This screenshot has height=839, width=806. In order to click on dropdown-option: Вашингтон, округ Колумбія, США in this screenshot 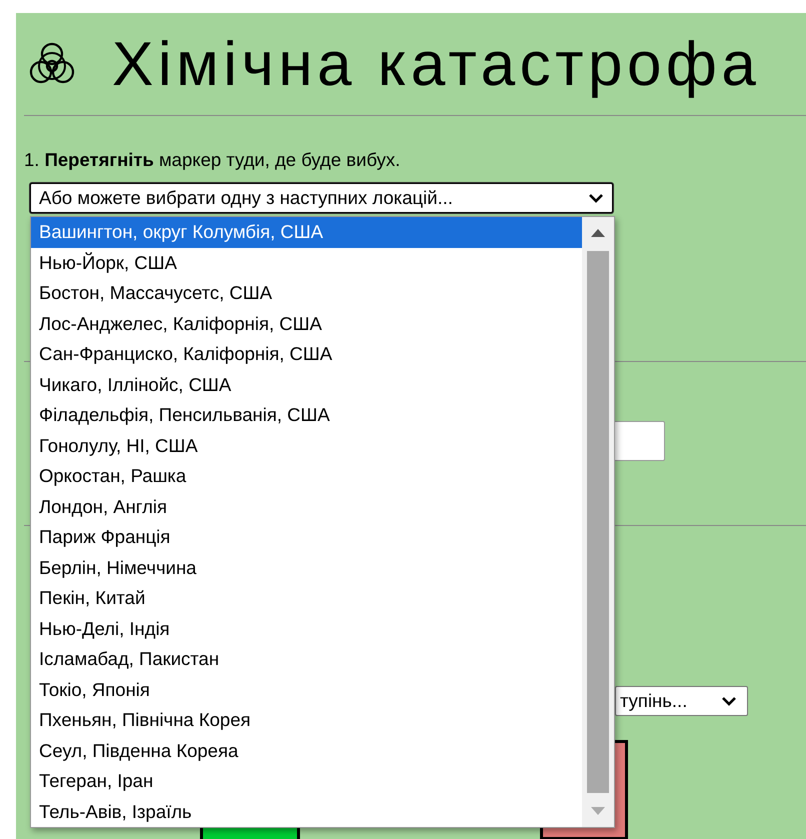, I will do `click(306, 232)`.